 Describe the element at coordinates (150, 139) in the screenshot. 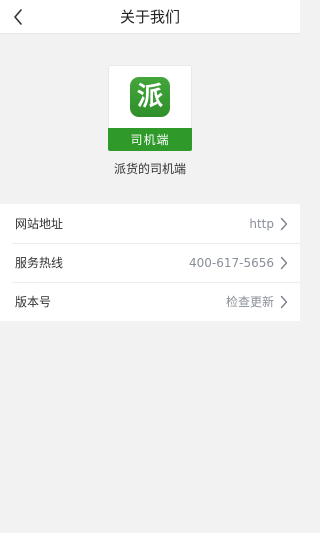

I see `logo-band: 司机端` at that location.